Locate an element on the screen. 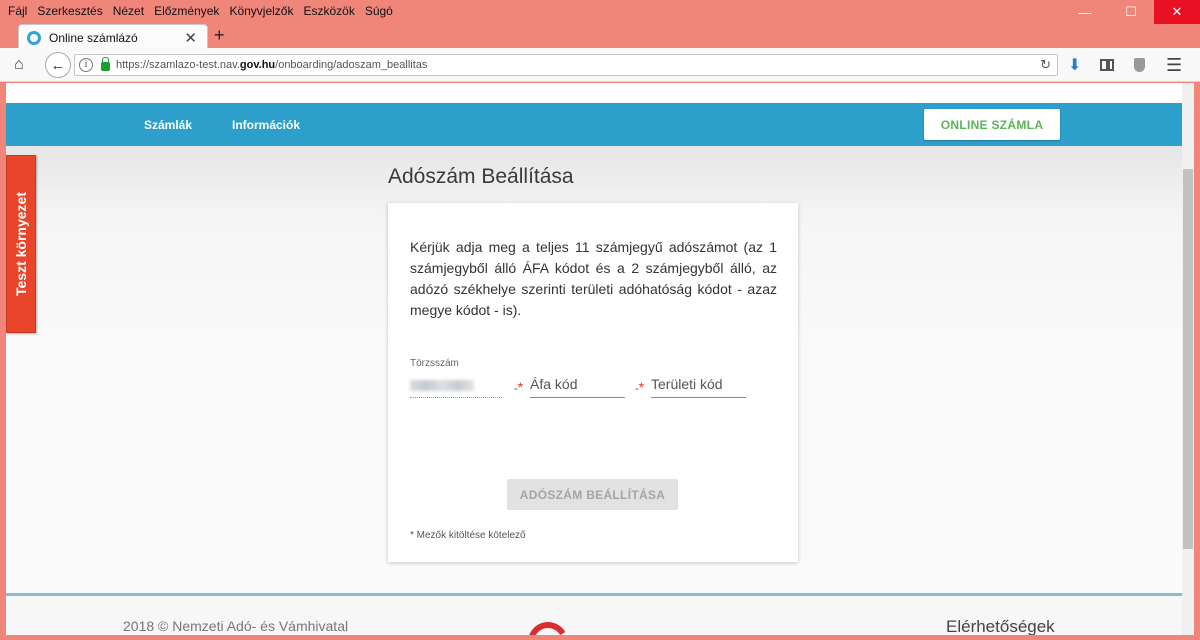  required-fields-note: * Mezők kitöltése kötelező is located at coordinates (468, 535).